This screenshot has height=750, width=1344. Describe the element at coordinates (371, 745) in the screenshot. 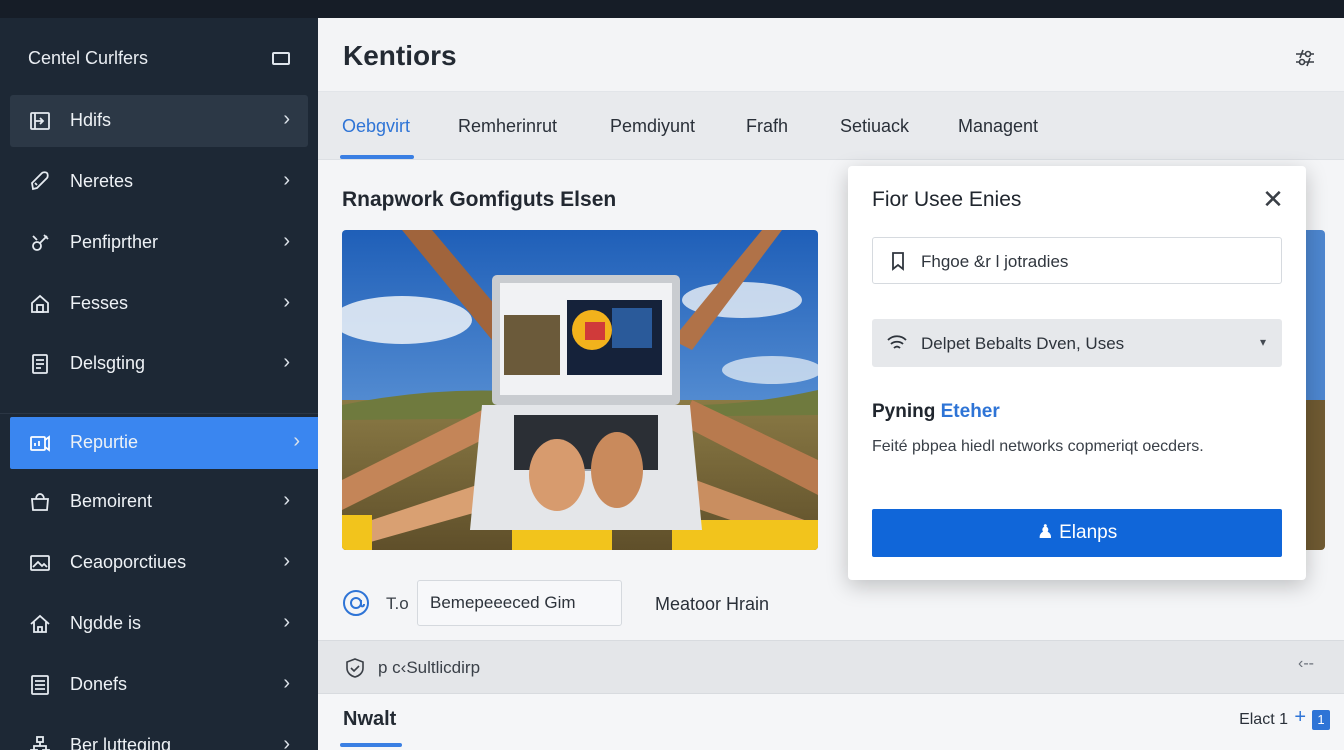

I see `footer-active-indicator` at that location.